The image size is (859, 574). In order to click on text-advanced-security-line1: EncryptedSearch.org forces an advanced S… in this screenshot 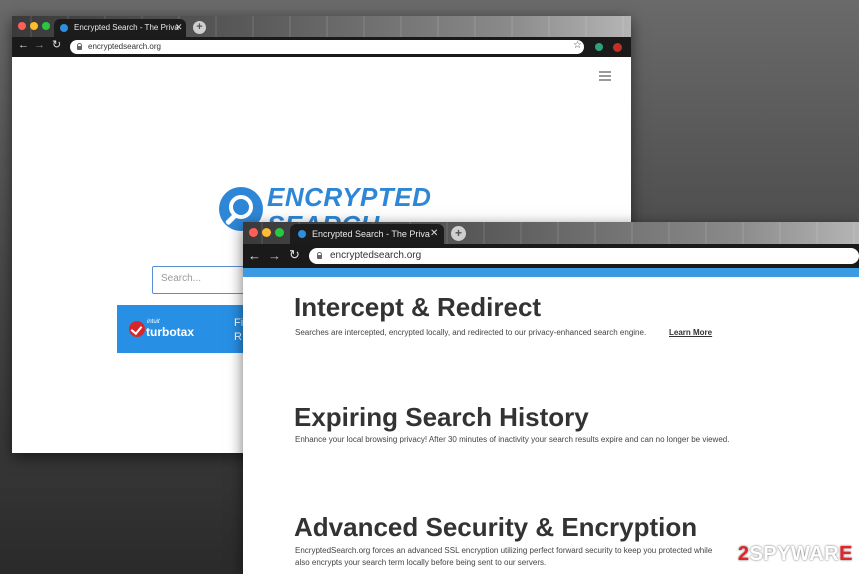, I will do `click(504, 550)`.